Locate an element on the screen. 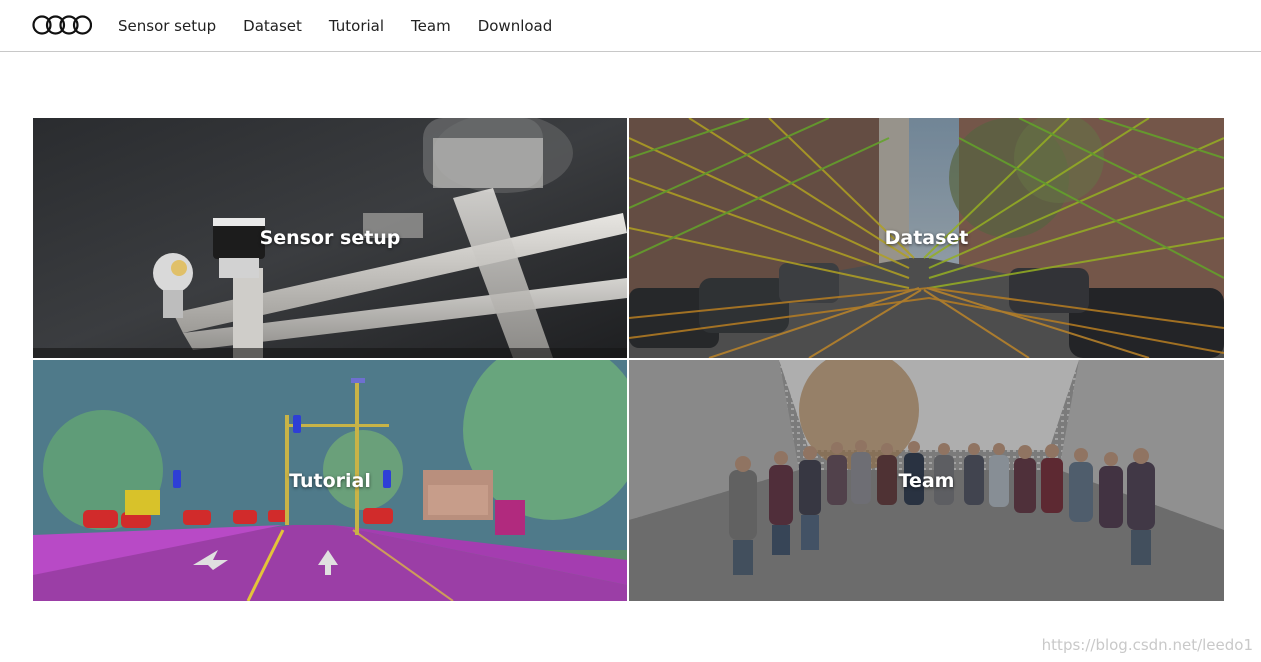 The image size is (1261, 662). nav-link-download: Download is located at coordinates (515, 26).